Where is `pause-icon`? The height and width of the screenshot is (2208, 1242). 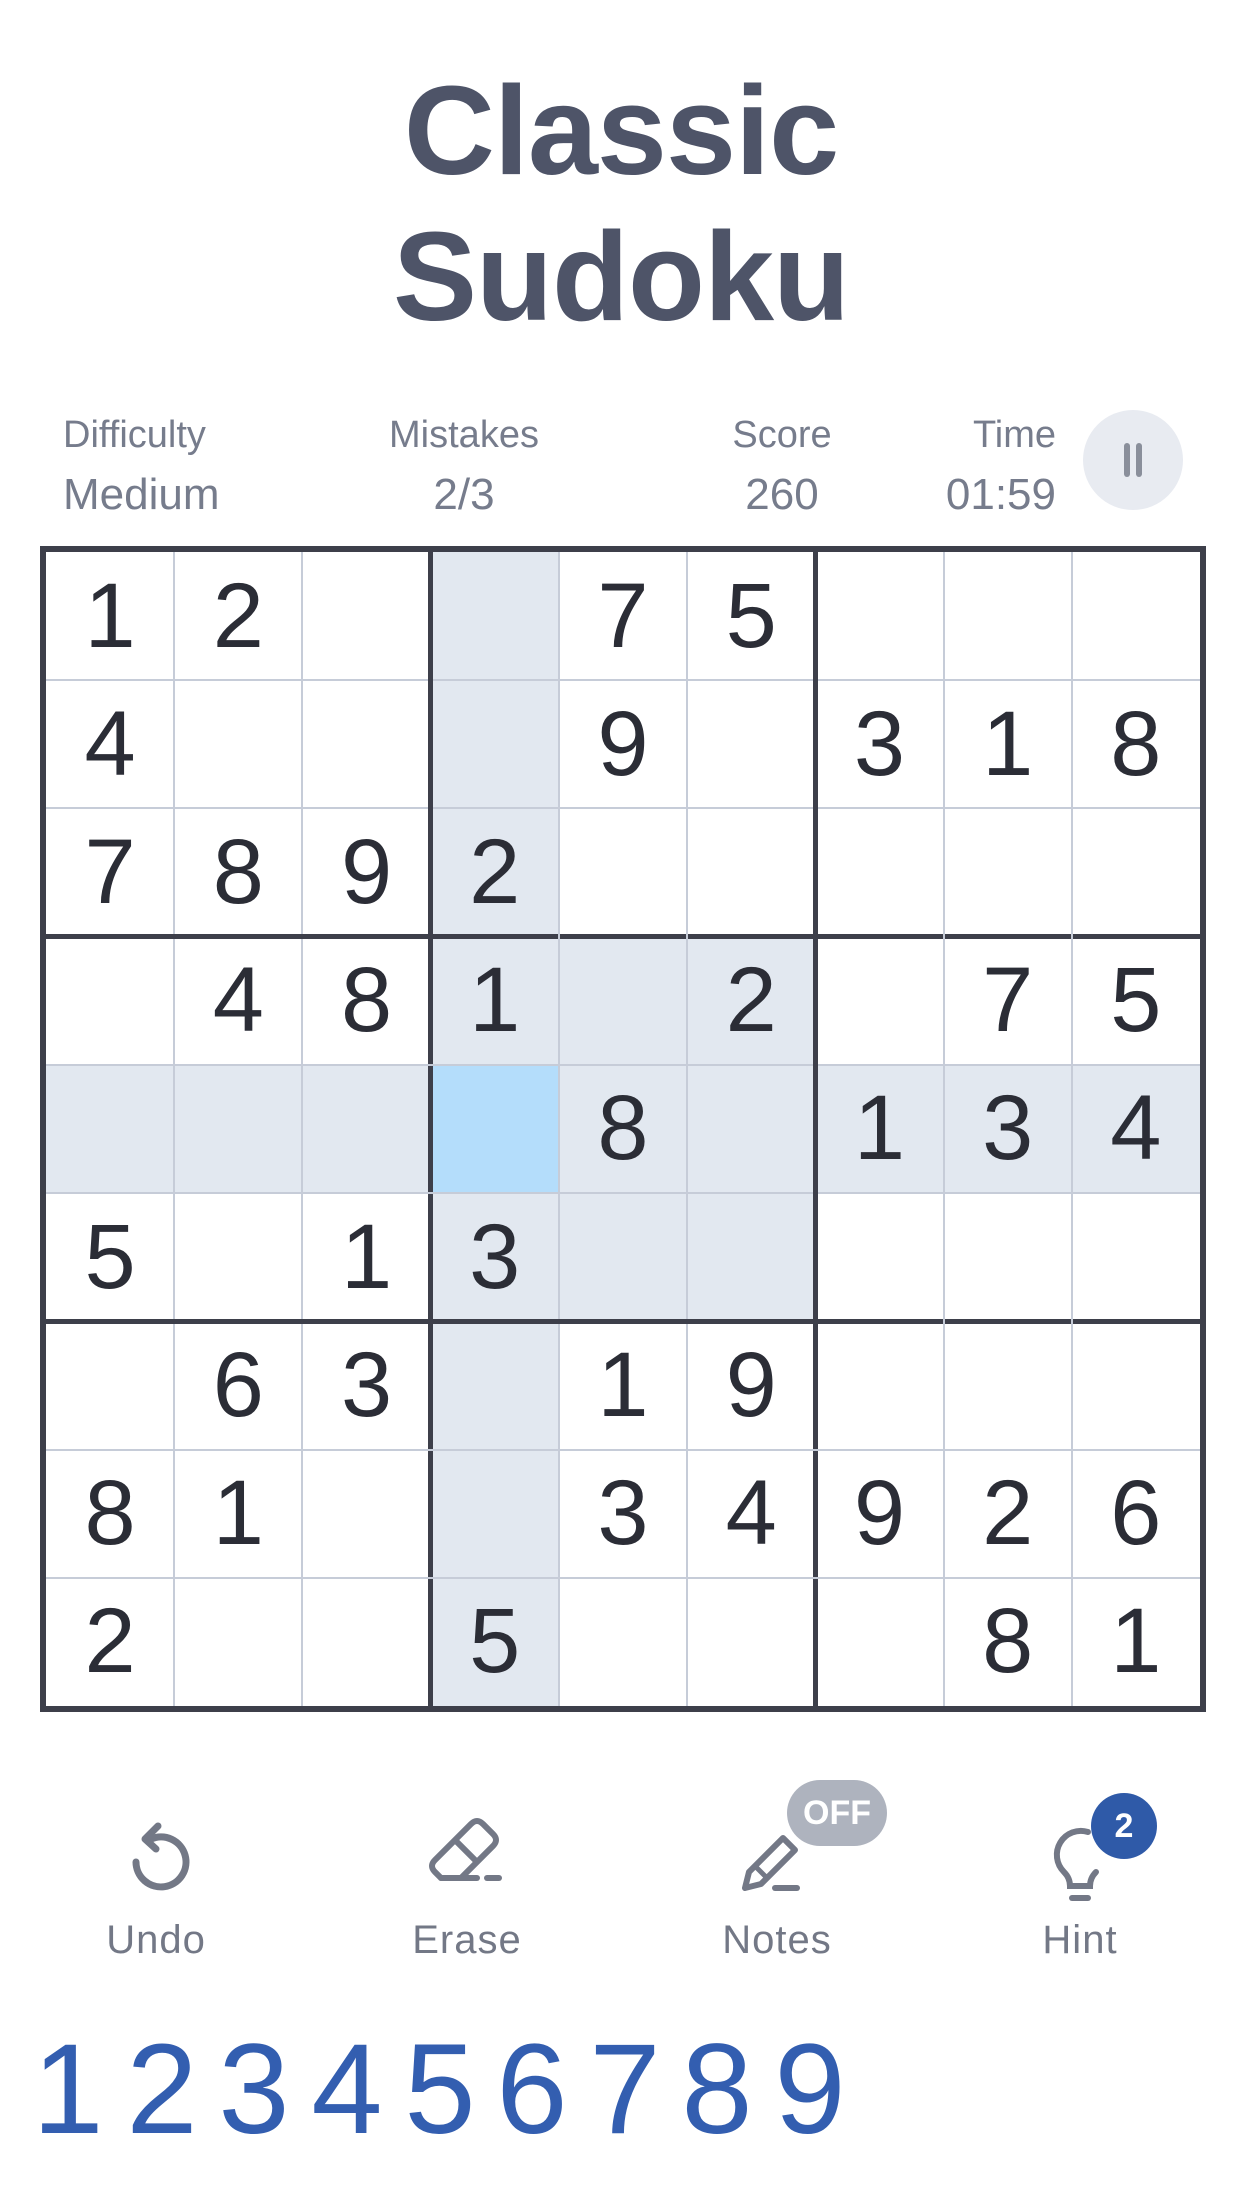 pause-icon is located at coordinates (1133, 460).